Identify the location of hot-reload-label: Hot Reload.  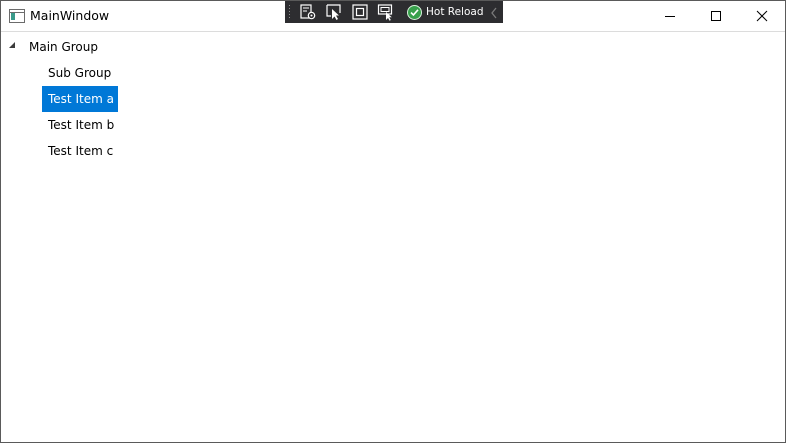
(455, 12).